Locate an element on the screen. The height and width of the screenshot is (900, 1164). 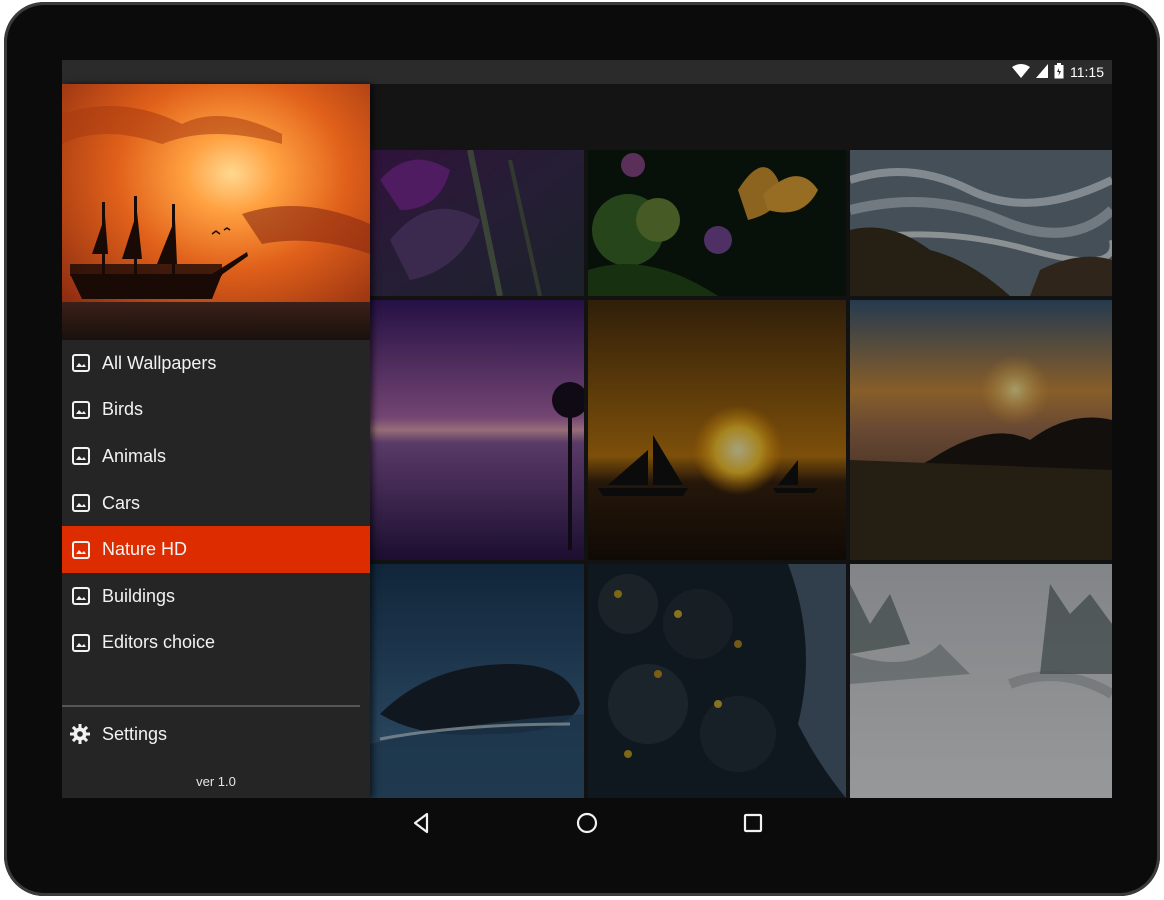
status-icons: 11:15 is located at coordinates (1058, 72).